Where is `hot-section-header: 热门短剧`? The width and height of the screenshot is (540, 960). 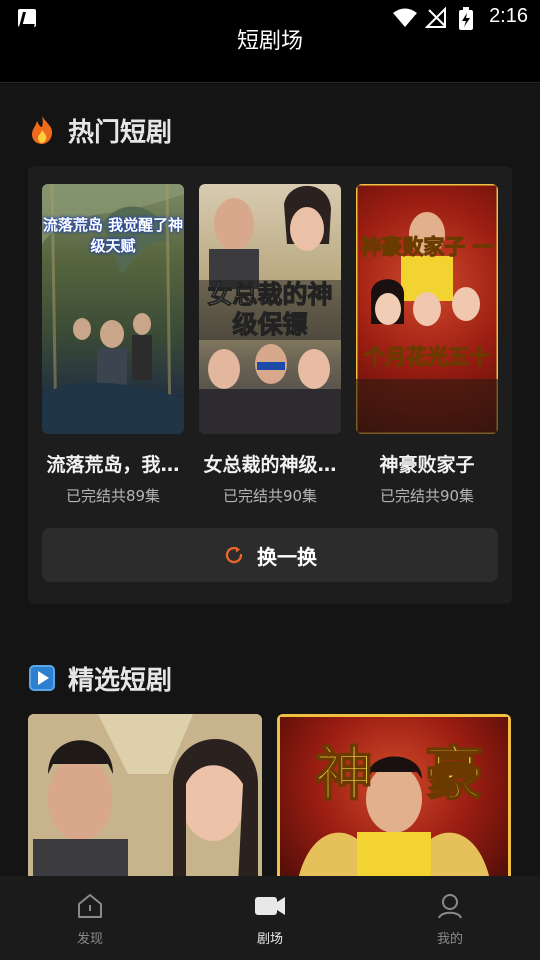 hot-section-header: 热门短剧 is located at coordinates (100, 130).